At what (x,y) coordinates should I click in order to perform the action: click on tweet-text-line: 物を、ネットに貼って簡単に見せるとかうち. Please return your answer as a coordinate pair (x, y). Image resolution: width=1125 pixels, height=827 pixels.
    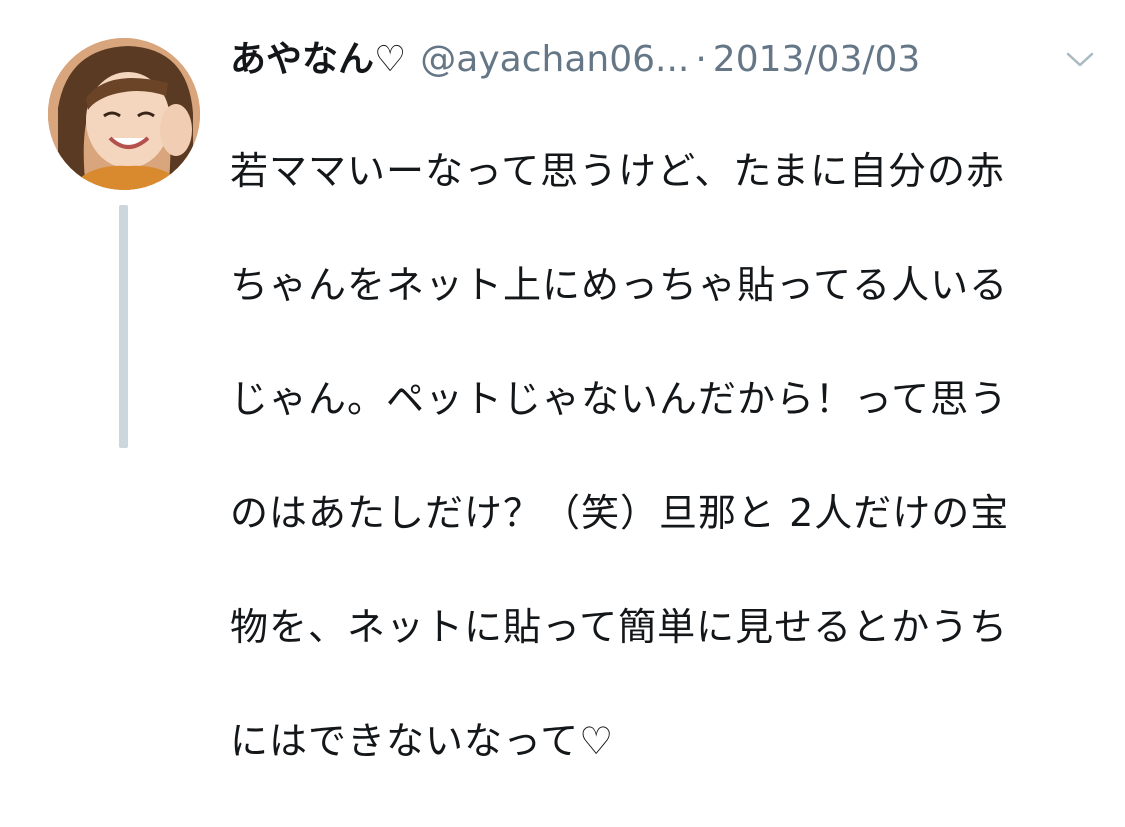
    Looking at the image, I should click on (619, 627).